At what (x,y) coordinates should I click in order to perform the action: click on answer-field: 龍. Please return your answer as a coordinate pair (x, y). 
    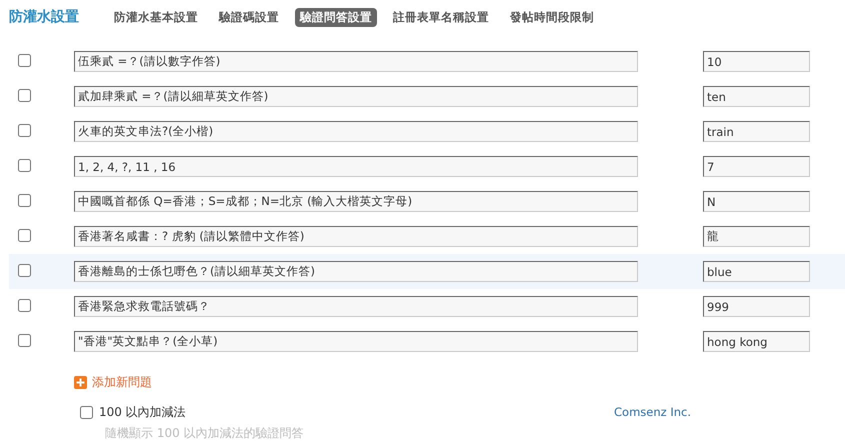
    Looking at the image, I should click on (756, 236).